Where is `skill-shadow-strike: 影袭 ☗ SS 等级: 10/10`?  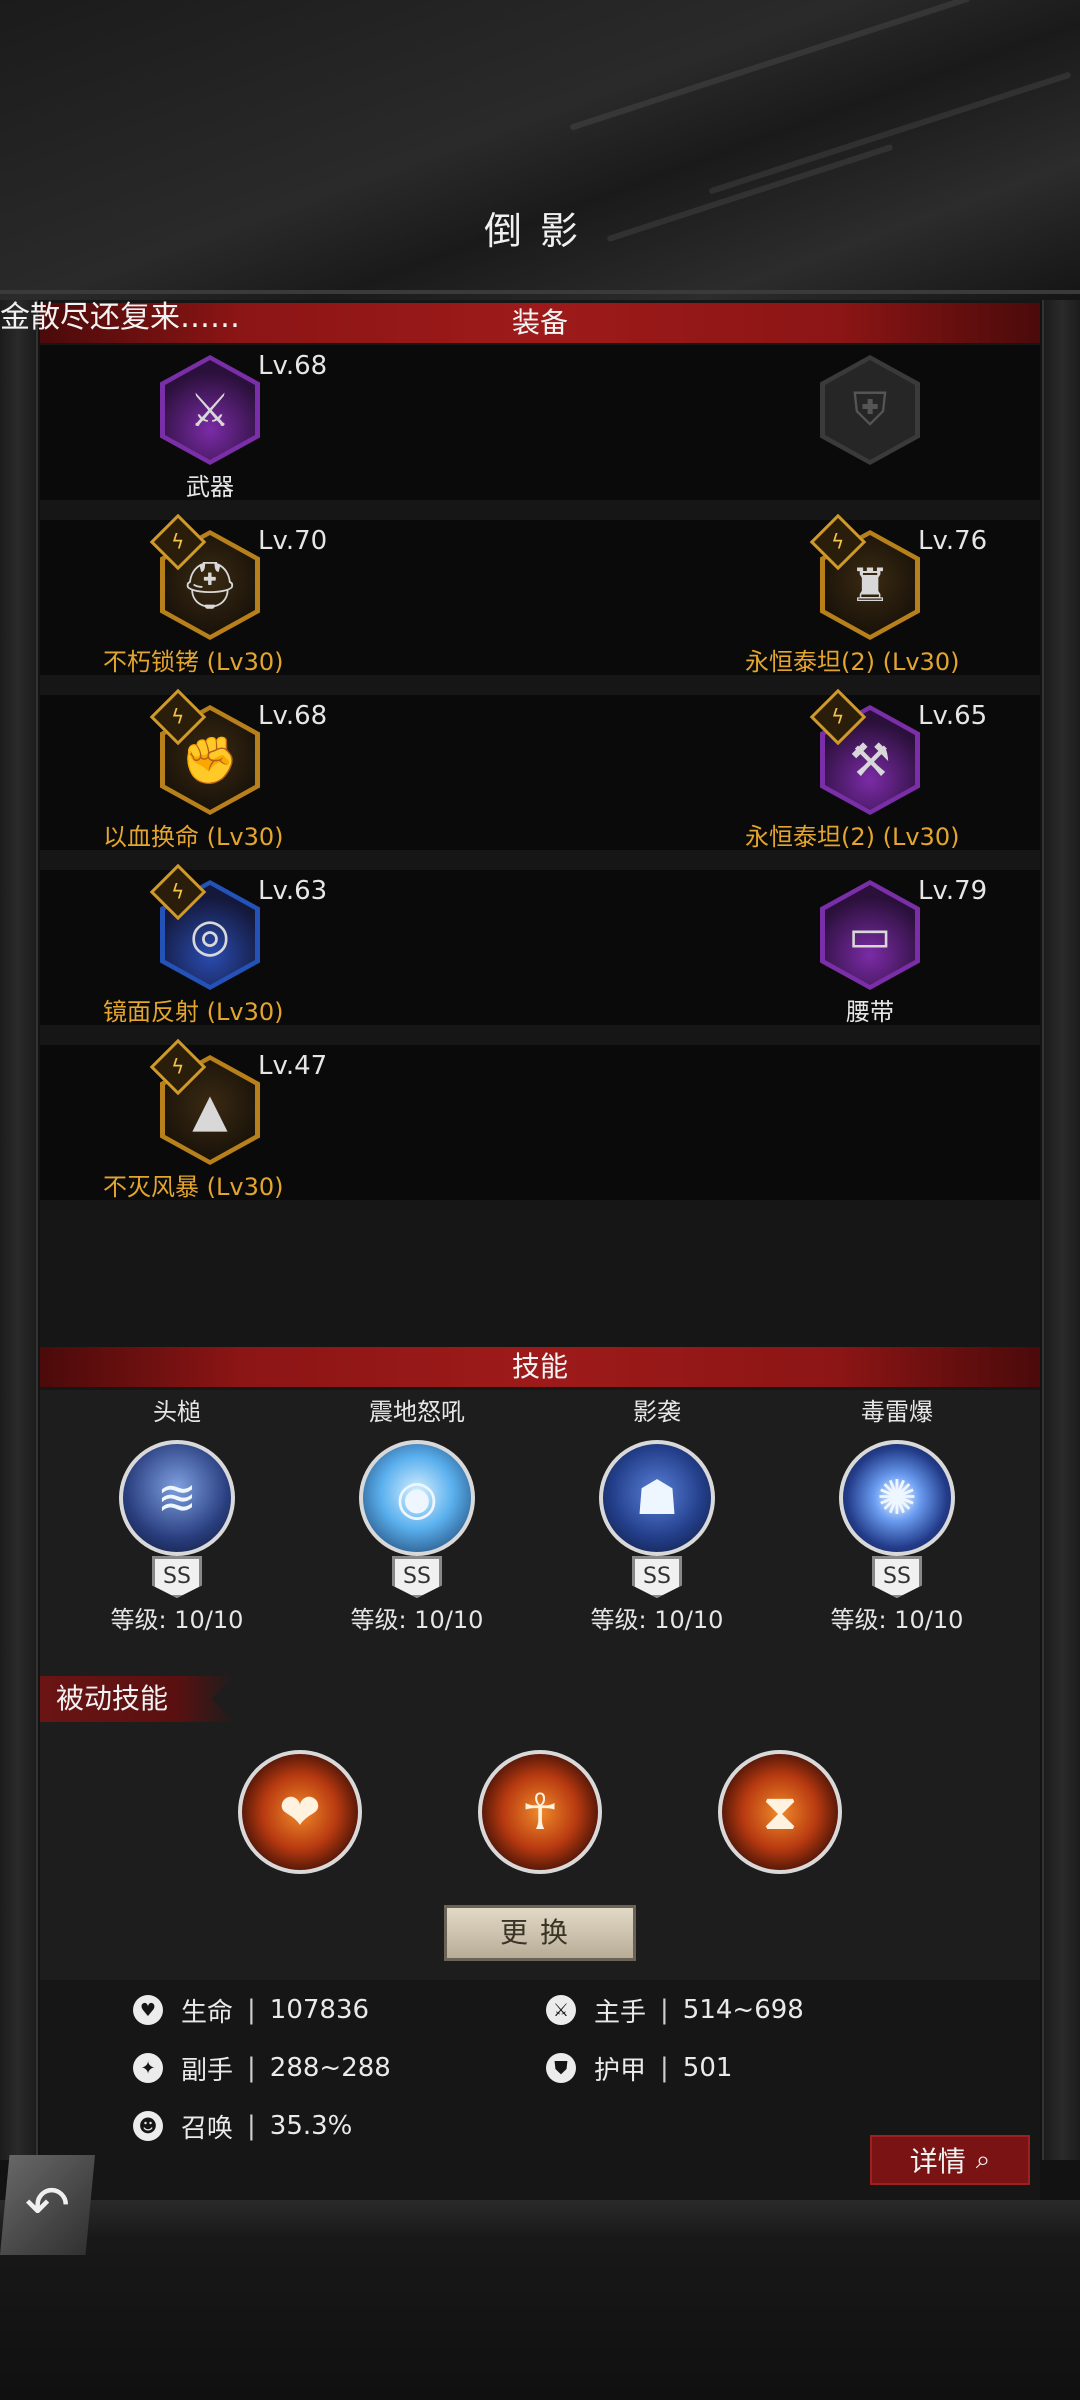
skill-shadow-strike: 影袭 ☗ SS 等级: 10/10 is located at coordinates (657, 1515).